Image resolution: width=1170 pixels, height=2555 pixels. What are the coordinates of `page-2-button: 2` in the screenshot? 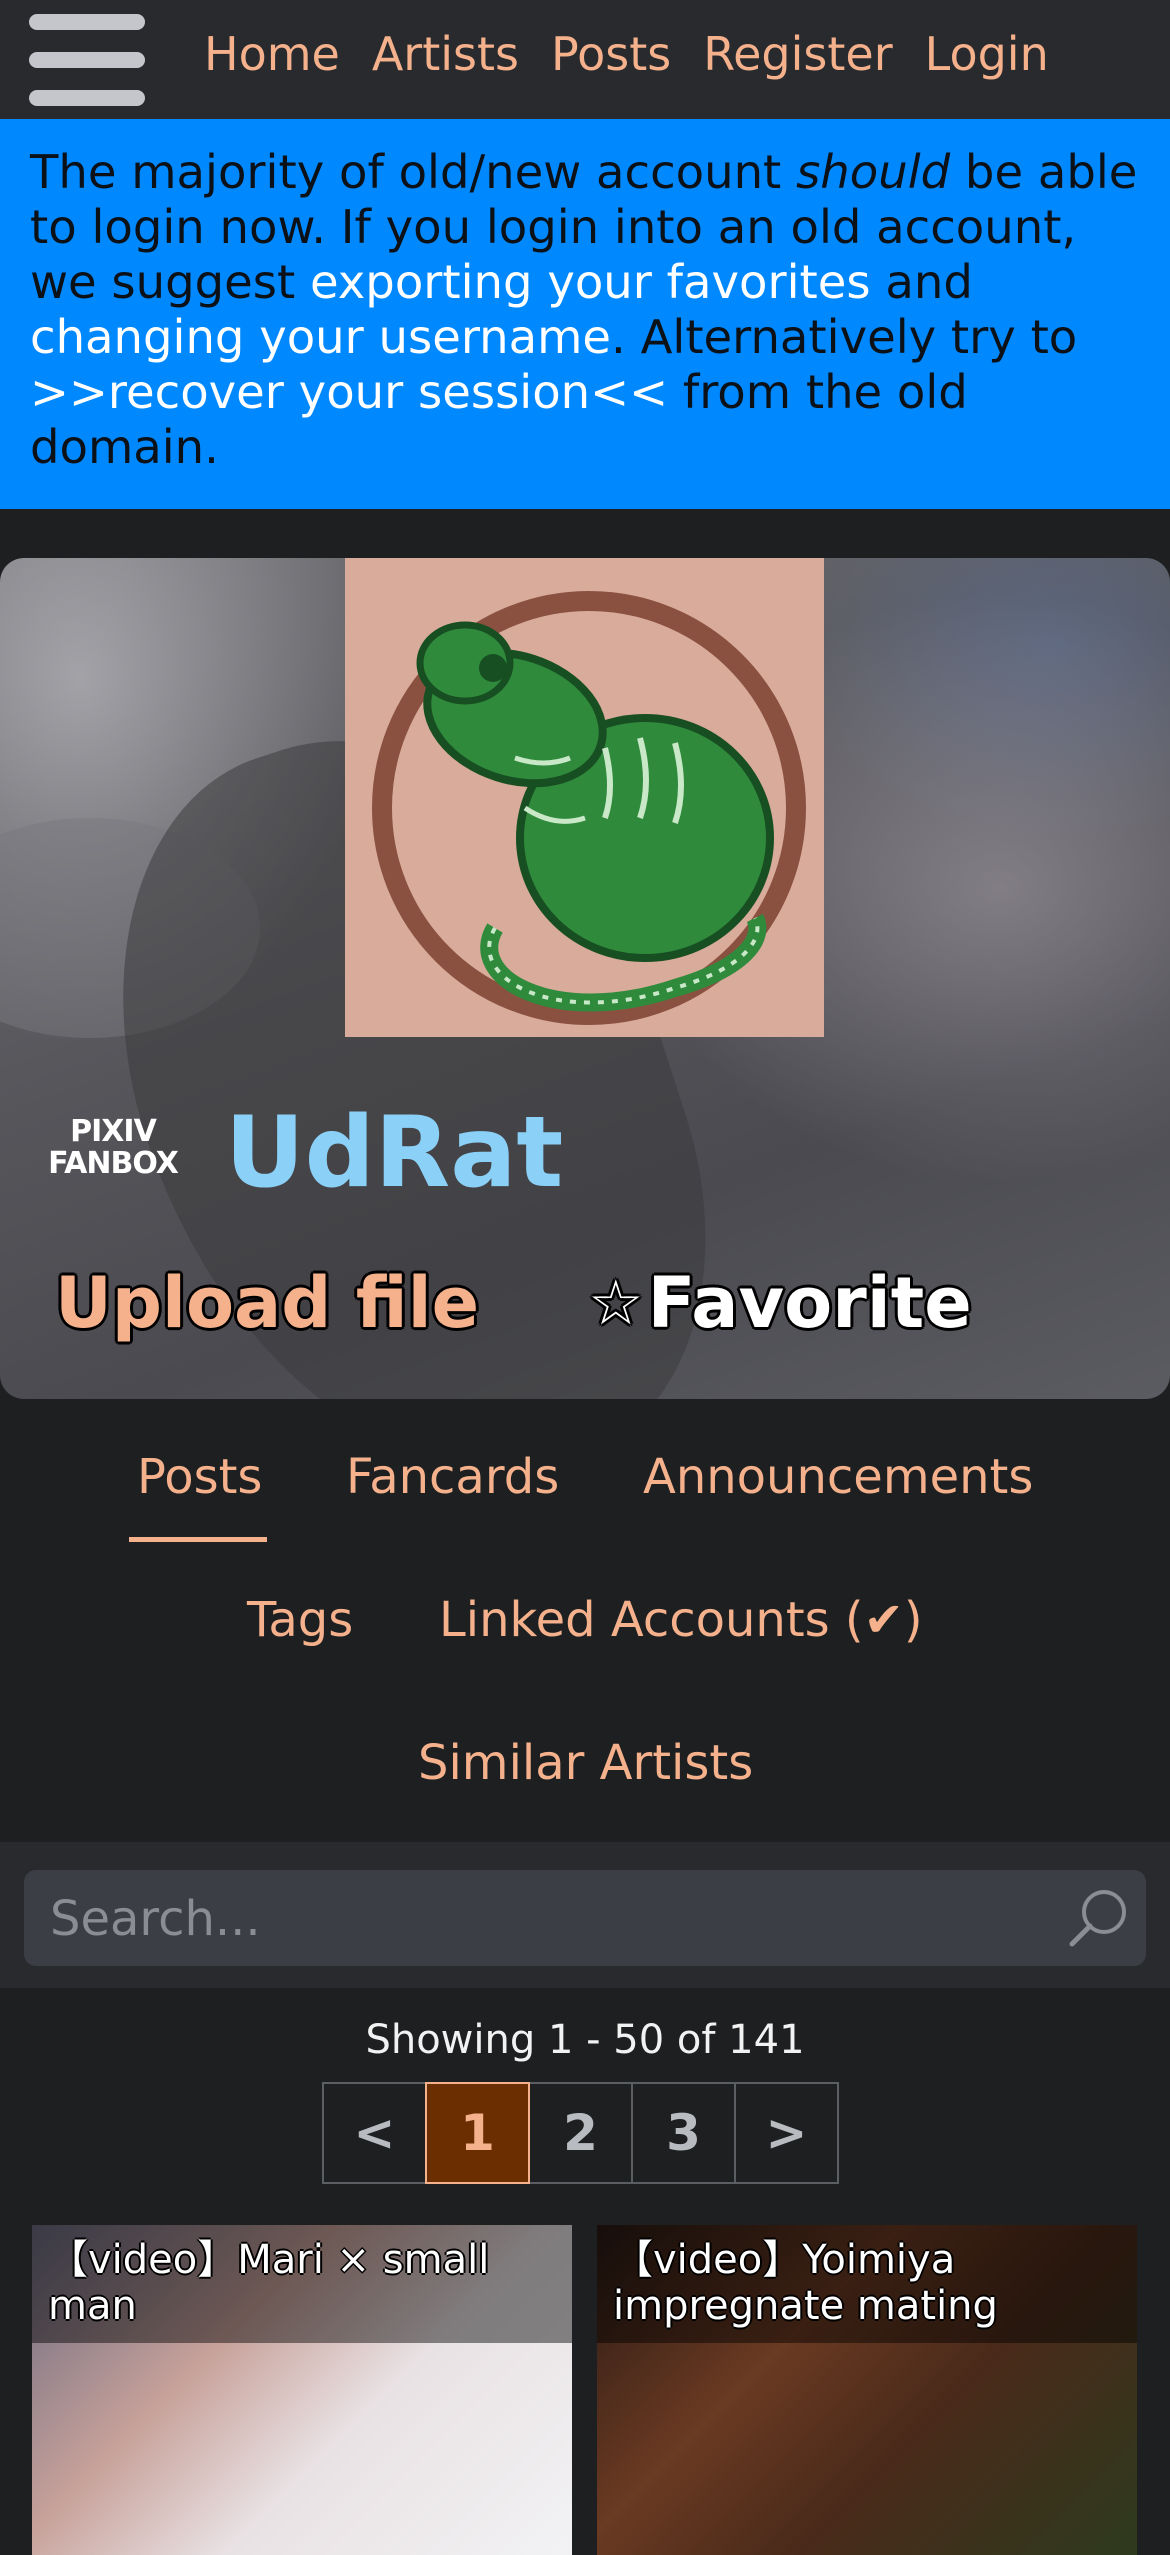 It's located at (580, 2133).